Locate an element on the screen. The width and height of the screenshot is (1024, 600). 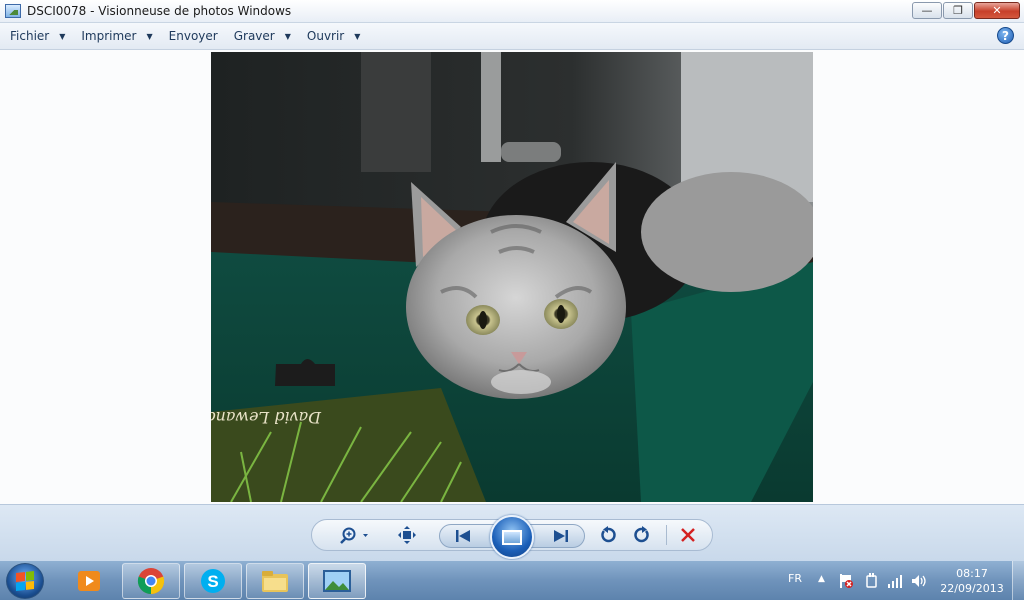
menu-ouvrir: Ouvrir ▼ is located at coordinates (334, 36).